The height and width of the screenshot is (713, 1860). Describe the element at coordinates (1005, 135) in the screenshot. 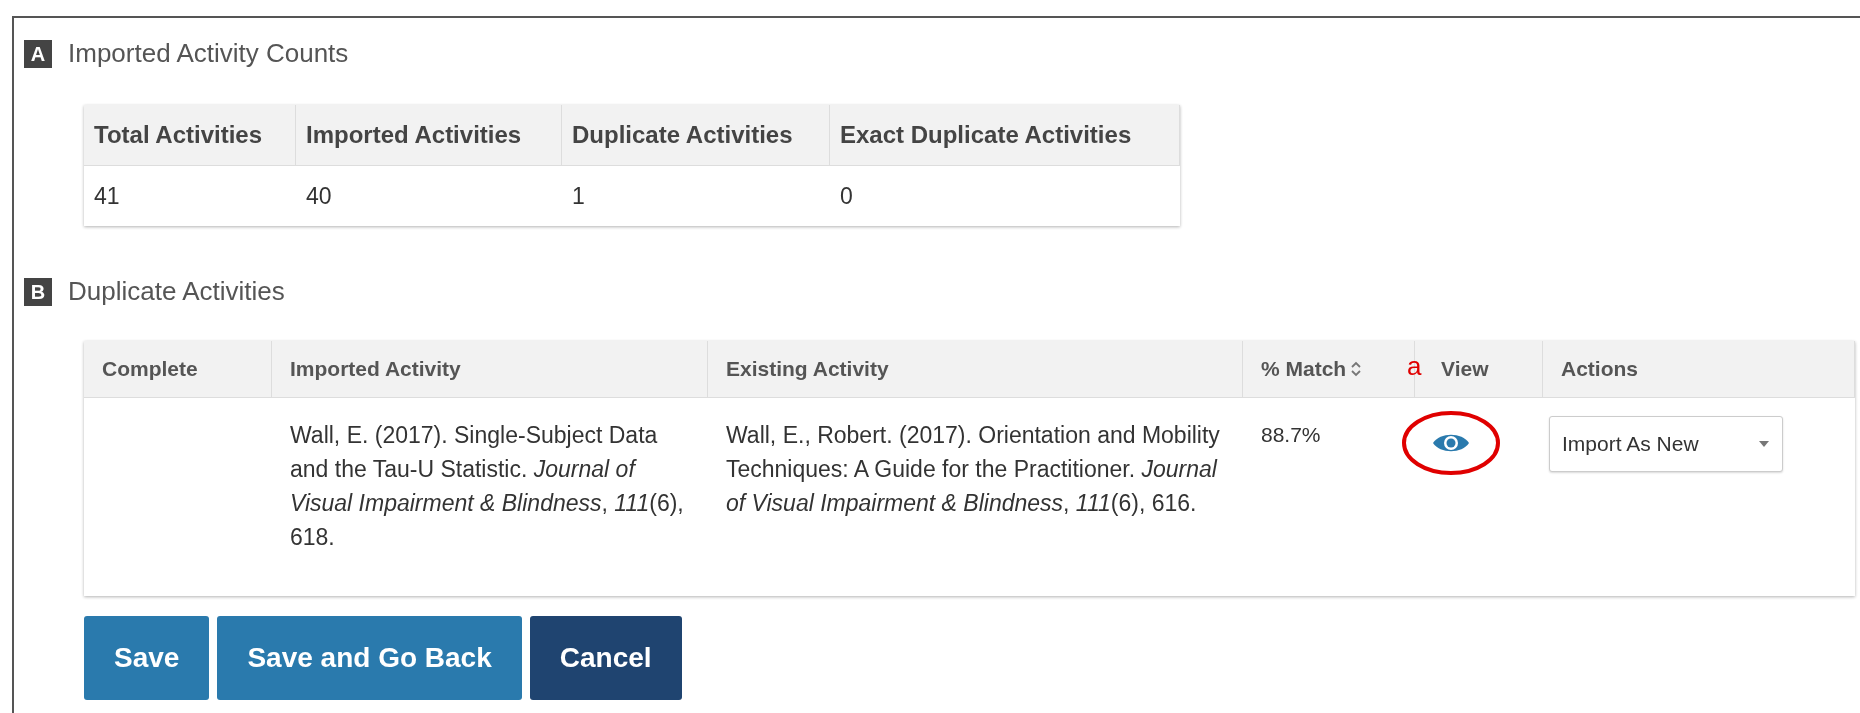

I see `column-header: Exact Duplicate Activities` at that location.